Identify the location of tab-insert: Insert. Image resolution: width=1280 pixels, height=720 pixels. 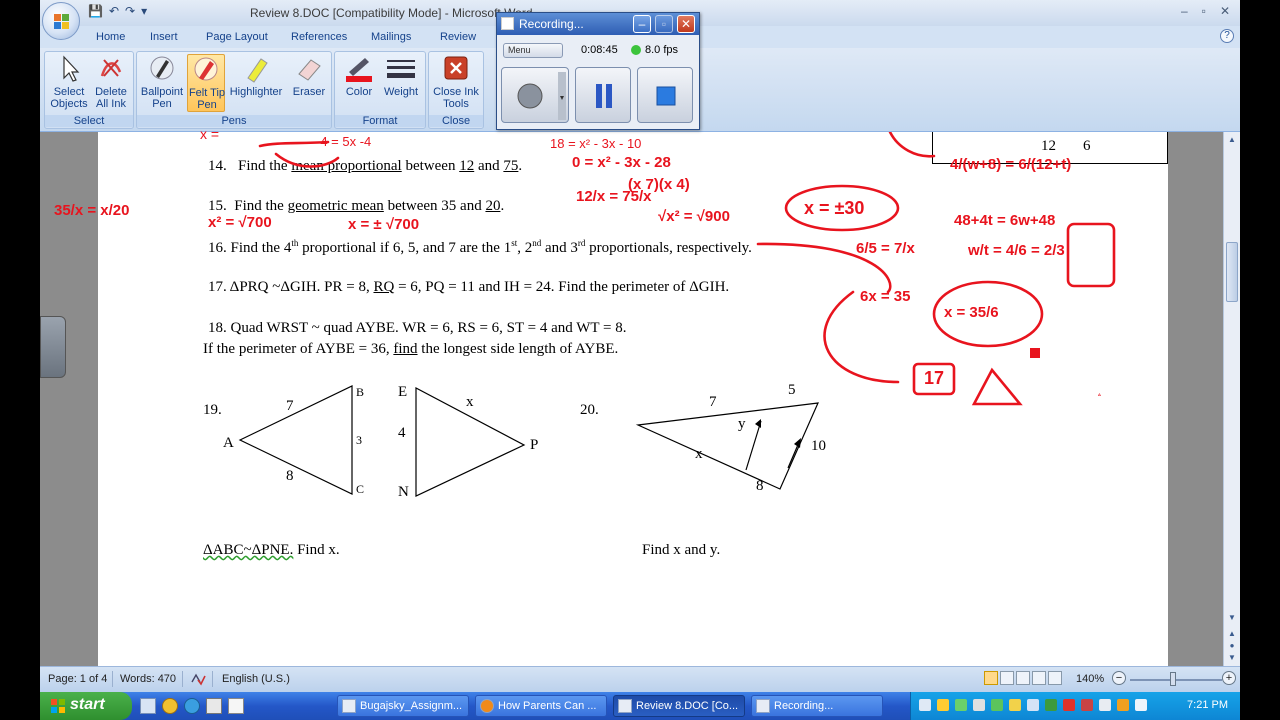
(164, 37).